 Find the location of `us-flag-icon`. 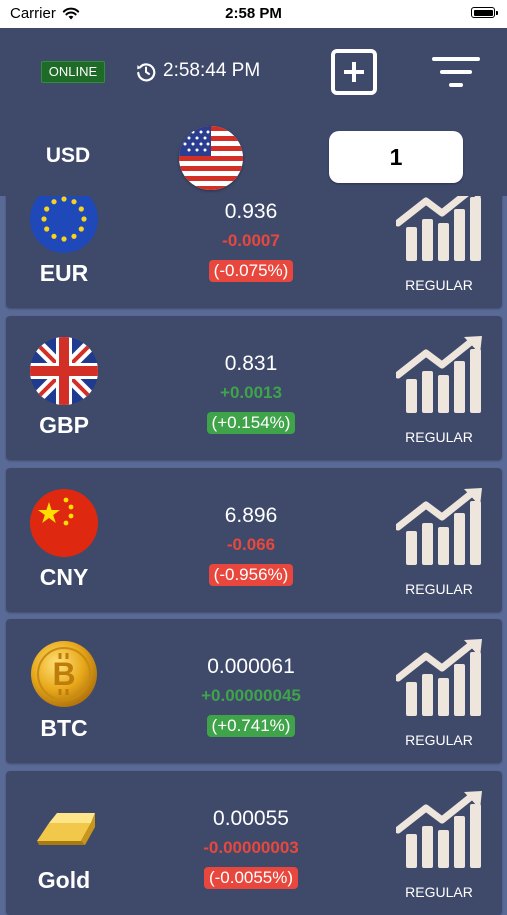

us-flag-icon is located at coordinates (211, 158).